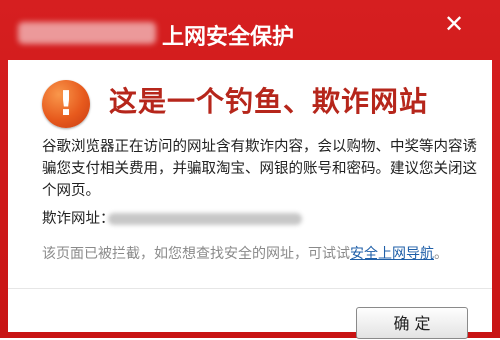 This screenshot has width=500, height=340. What do you see at coordinates (441, 254) in the screenshot?
I see `blocked-suffix: 。` at bounding box center [441, 254].